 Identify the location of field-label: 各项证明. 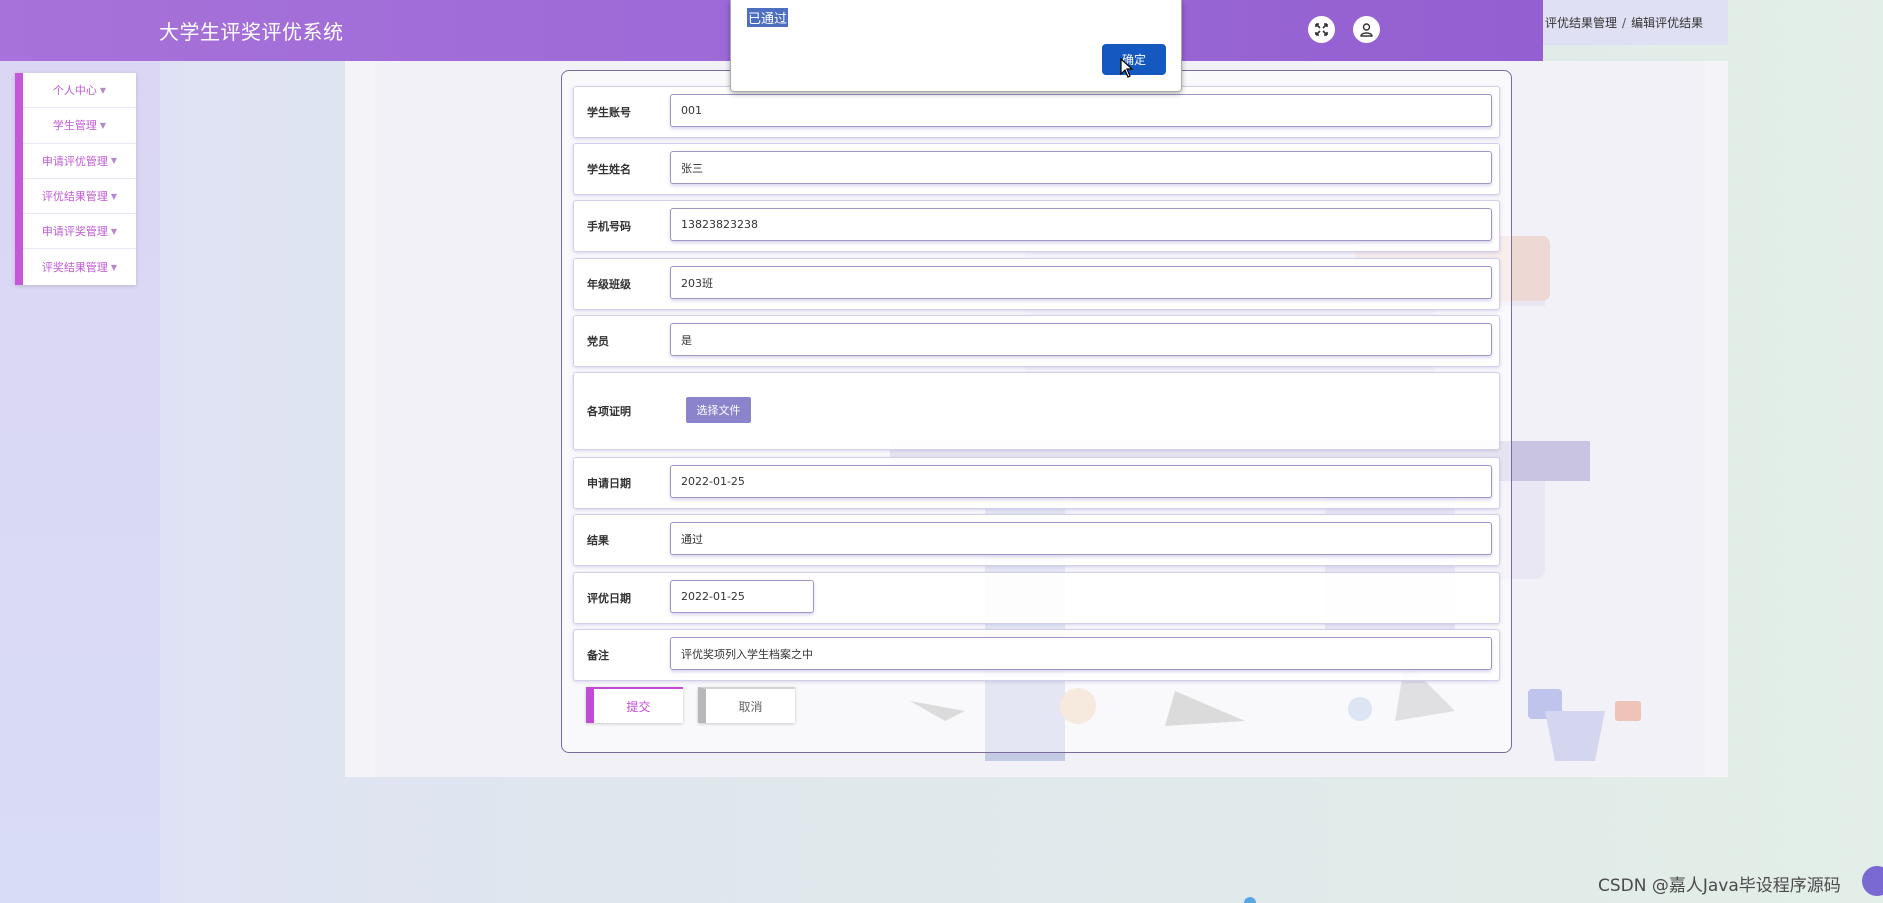
(609, 411).